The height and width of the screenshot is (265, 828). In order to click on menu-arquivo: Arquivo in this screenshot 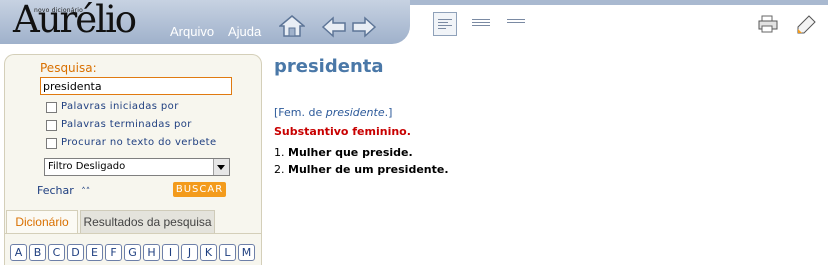, I will do `click(192, 31)`.